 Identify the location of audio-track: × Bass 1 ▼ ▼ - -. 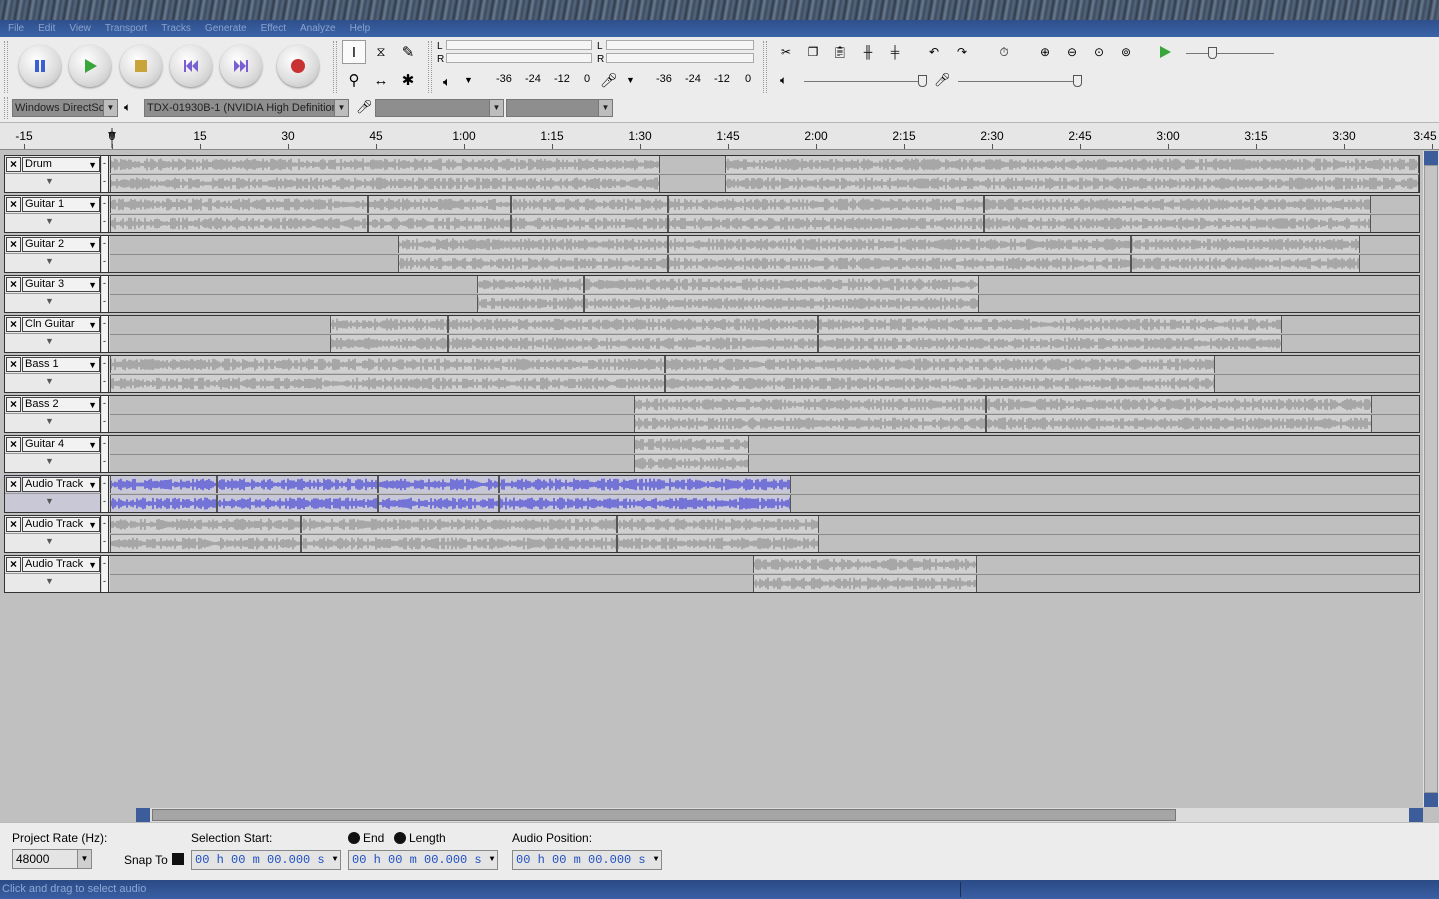
(712, 374).